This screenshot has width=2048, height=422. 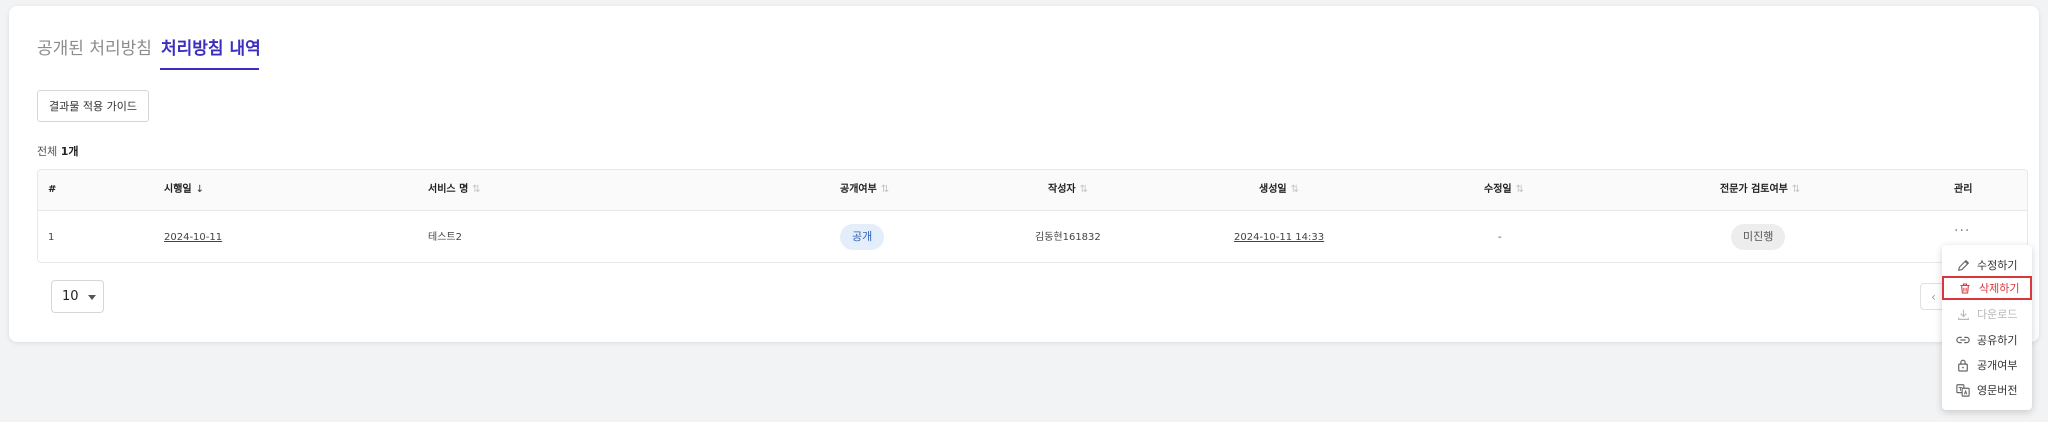 I want to click on link-icon, so click(x=1963, y=340).